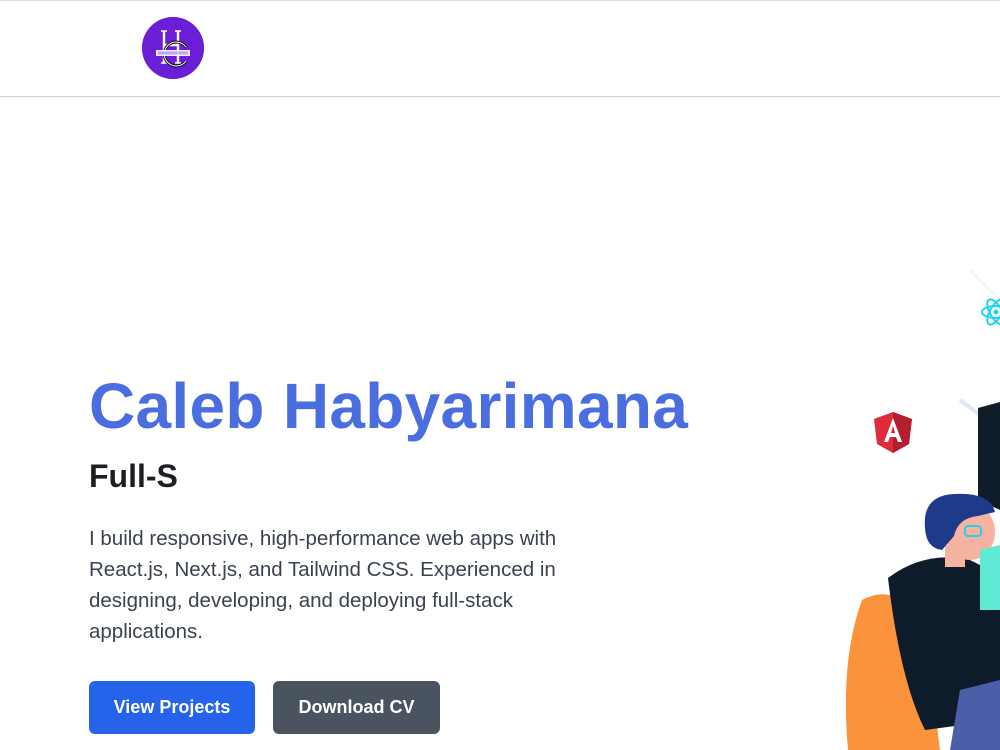 The height and width of the screenshot is (750, 1000). What do you see at coordinates (356, 707) in the screenshot?
I see `download-cv-button: Download CV` at bounding box center [356, 707].